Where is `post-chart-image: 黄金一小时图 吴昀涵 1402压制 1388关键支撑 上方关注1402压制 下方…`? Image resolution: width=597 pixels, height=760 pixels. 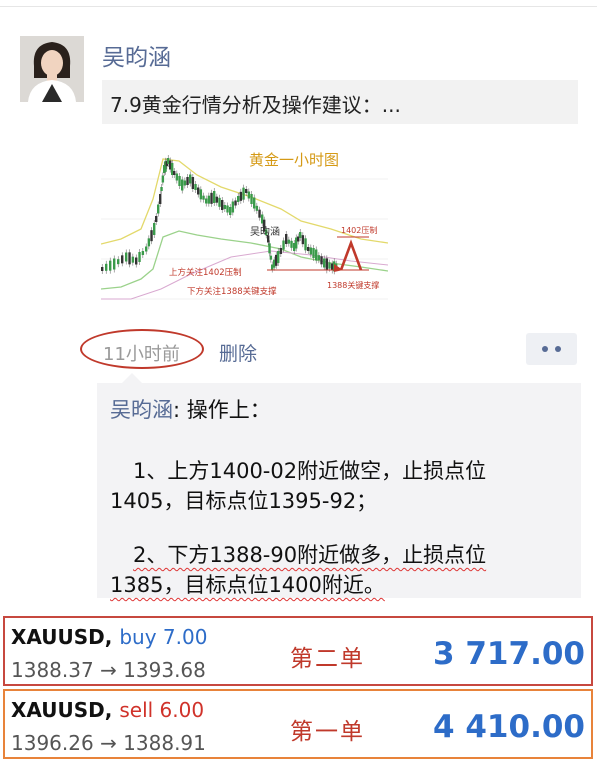 post-chart-image: 黄金一小时图 吴昀涵 1402压制 1388关键支撑 上方关注1402压制 下方… is located at coordinates (244, 228).